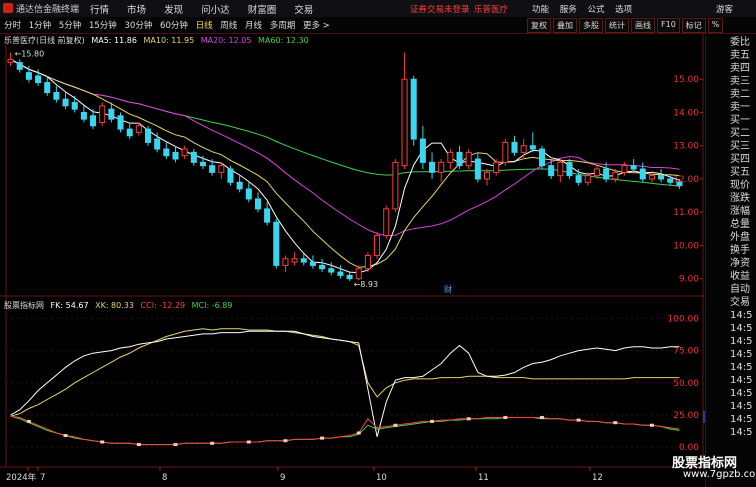  Describe the element at coordinates (740, 237) in the screenshot. I see `side-panel-label: 外盘` at that location.